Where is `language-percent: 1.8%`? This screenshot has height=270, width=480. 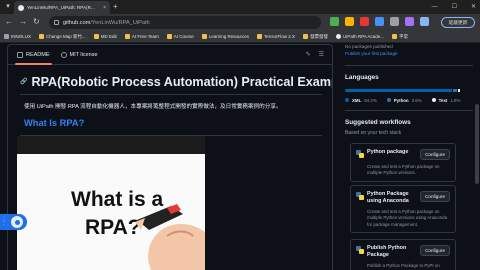
language-percent: 1.8% is located at coordinates (455, 100).